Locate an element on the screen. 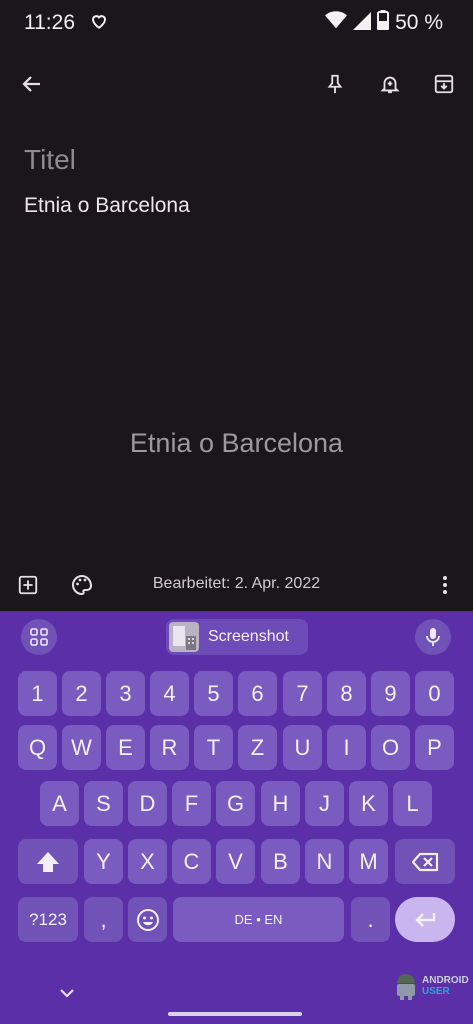 Image resolution: width=473 pixels, height=1024 pixels. key-s: S is located at coordinates (103, 803).